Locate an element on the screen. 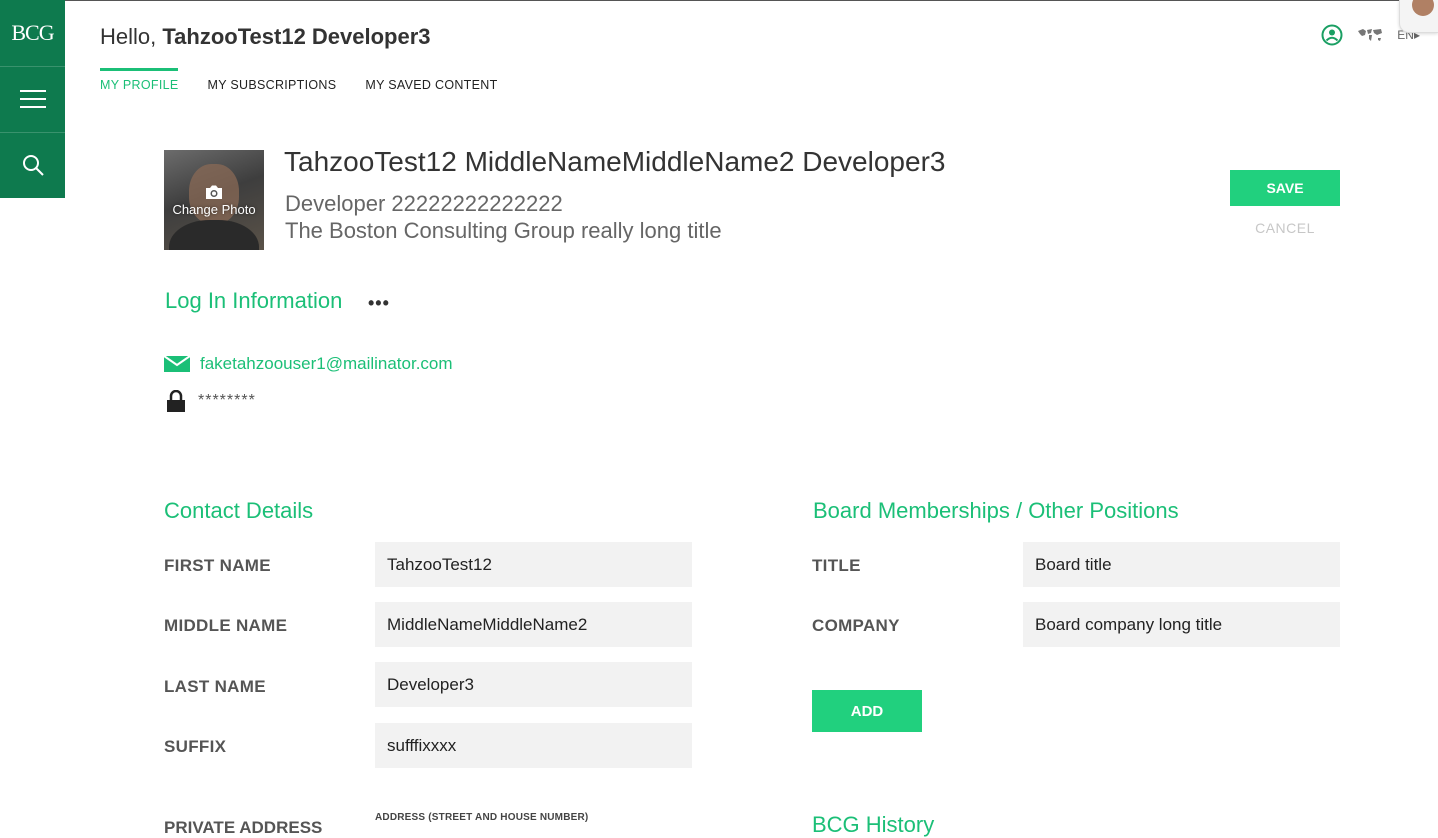  login-email: faketahzoouser1@mailinator.com is located at coordinates (326, 364).